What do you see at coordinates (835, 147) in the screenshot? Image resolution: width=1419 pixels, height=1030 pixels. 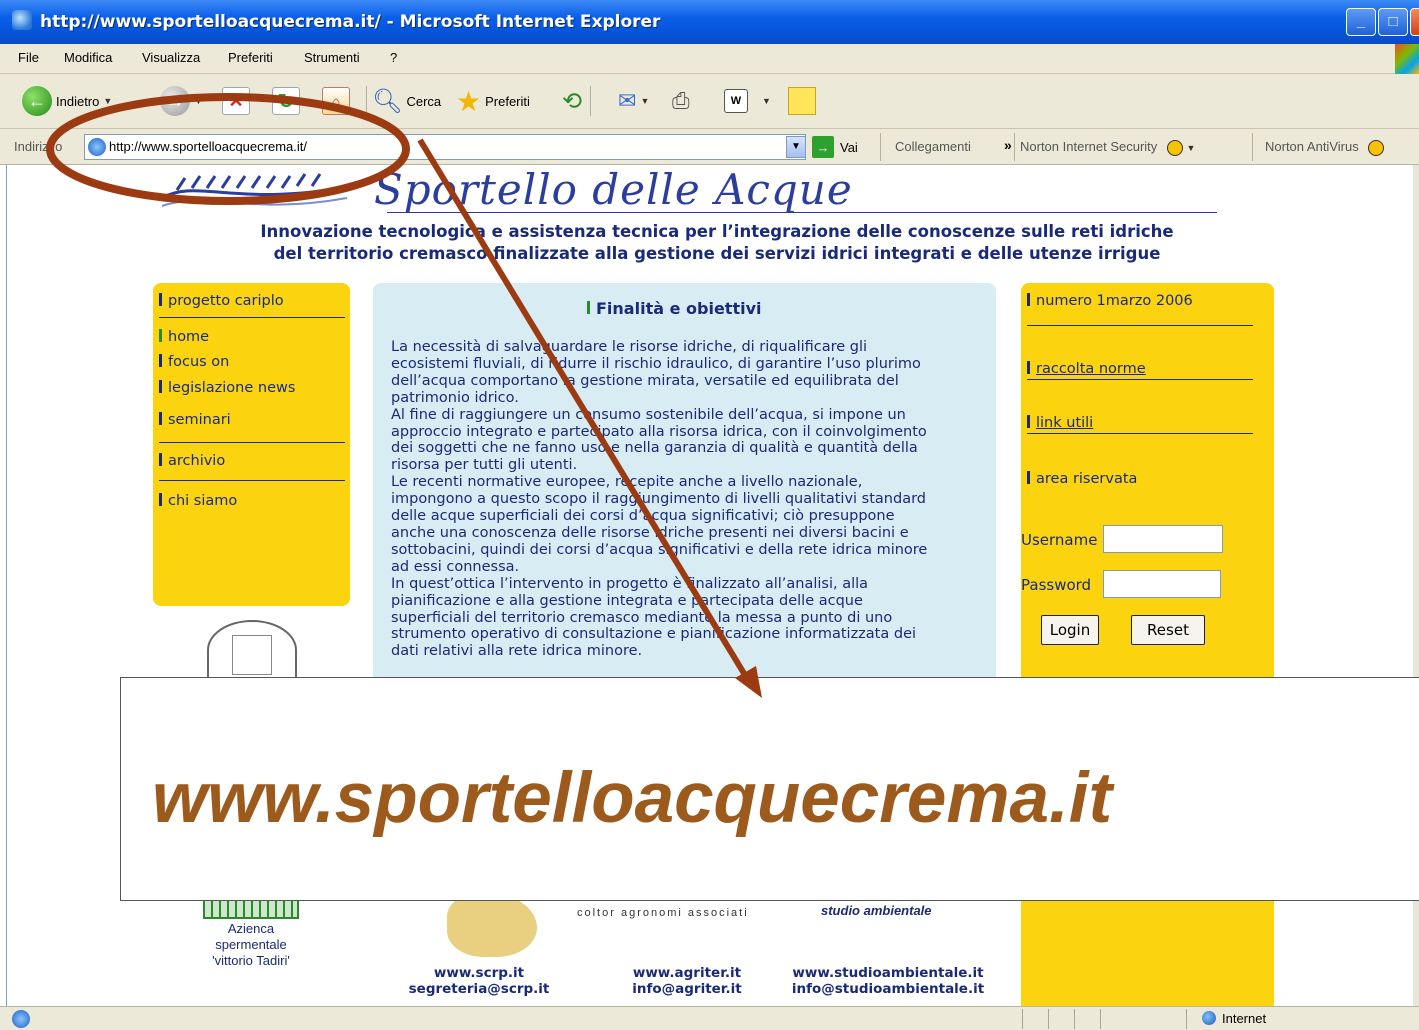 I see `go-button: → Vai` at bounding box center [835, 147].